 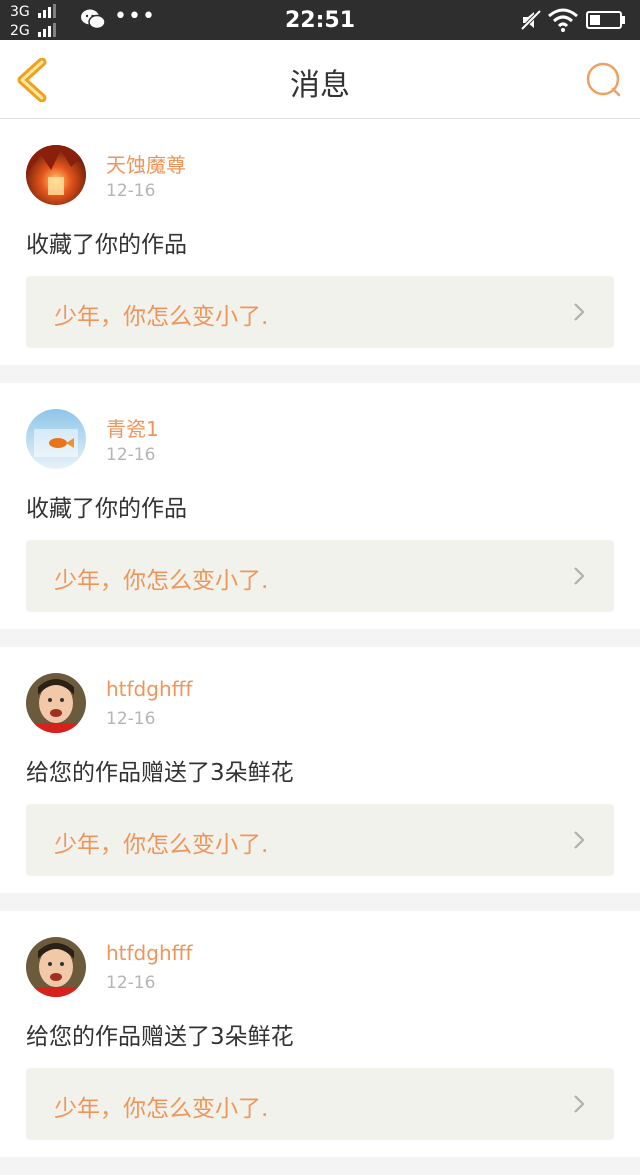 I want to click on mute-icon, so click(x=531, y=20).